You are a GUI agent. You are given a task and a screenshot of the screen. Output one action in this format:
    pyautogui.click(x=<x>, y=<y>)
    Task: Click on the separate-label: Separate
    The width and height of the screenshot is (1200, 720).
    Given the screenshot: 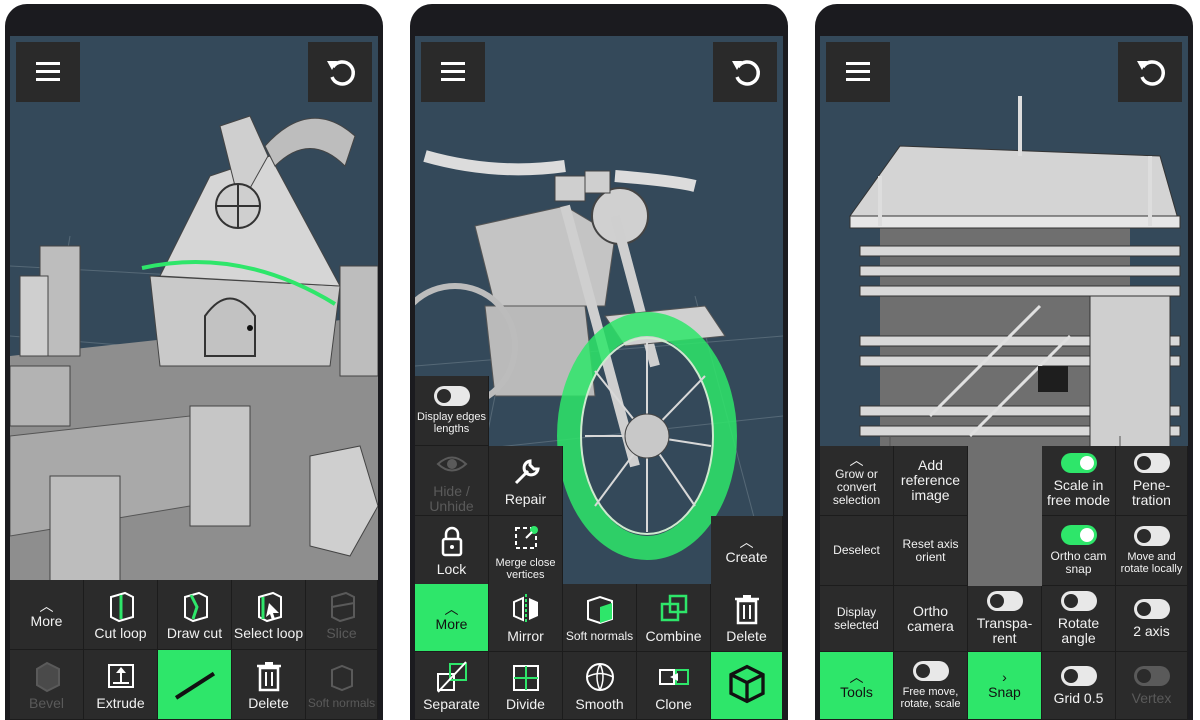 What is the action you would take?
    pyautogui.click(x=451, y=703)
    